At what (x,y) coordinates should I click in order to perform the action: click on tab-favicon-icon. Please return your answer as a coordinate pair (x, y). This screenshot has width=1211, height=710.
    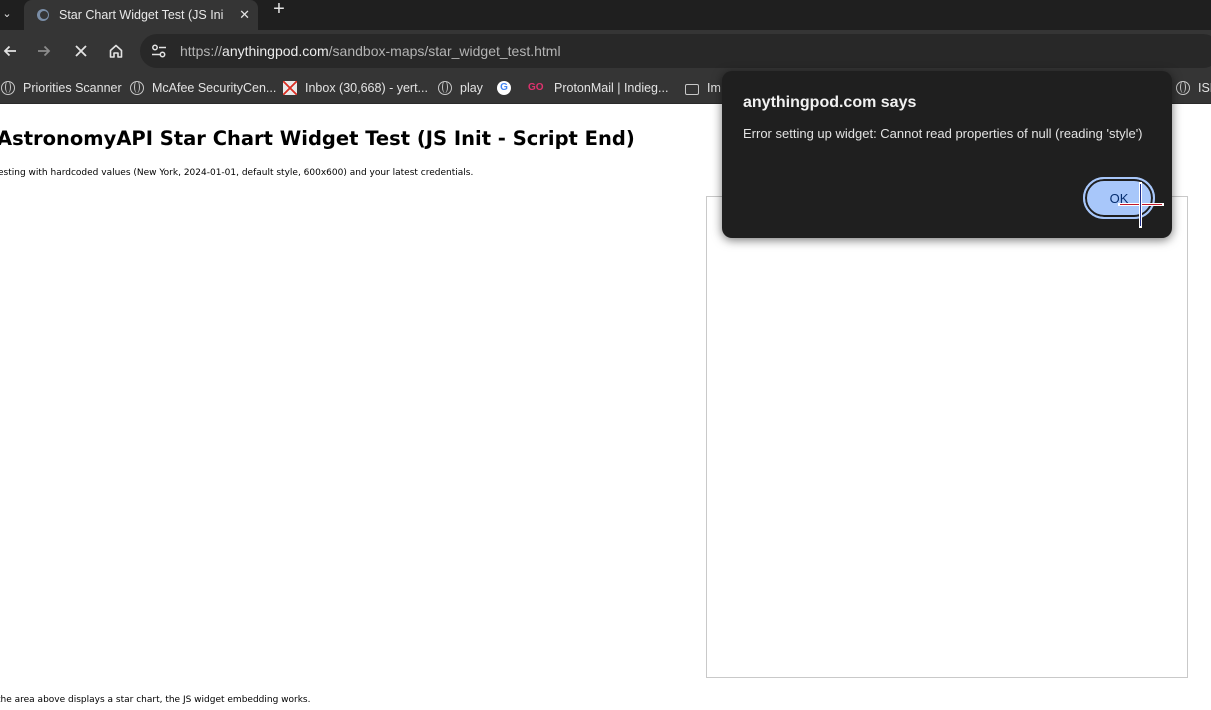
    Looking at the image, I should click on (43, 15).